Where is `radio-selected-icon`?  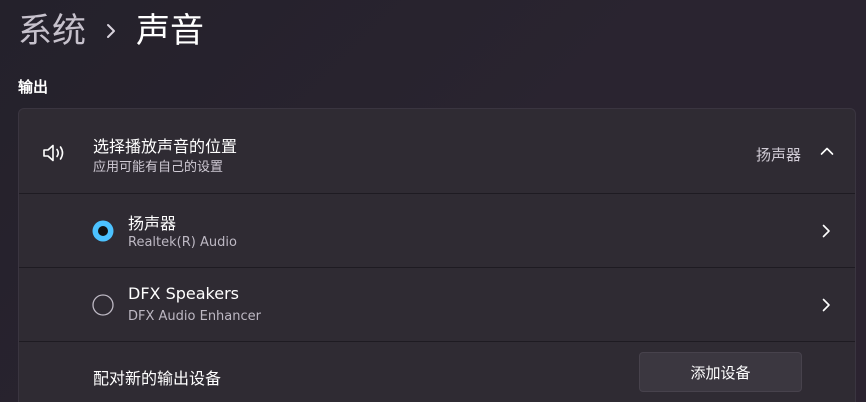 radio-selected-icon is located at coordinates (103, 231).